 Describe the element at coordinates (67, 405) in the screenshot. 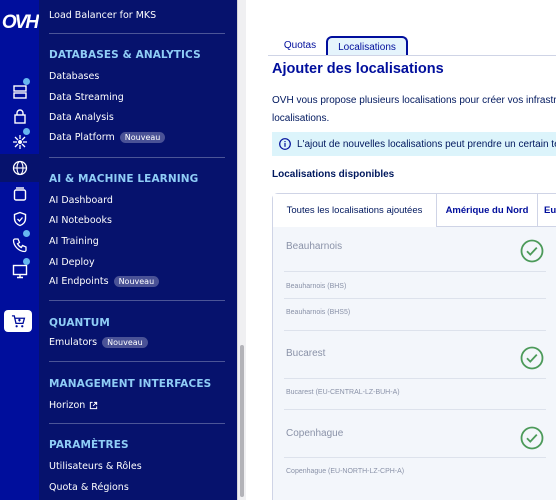

I see `sidebar-item-label: Horizon` at that location.